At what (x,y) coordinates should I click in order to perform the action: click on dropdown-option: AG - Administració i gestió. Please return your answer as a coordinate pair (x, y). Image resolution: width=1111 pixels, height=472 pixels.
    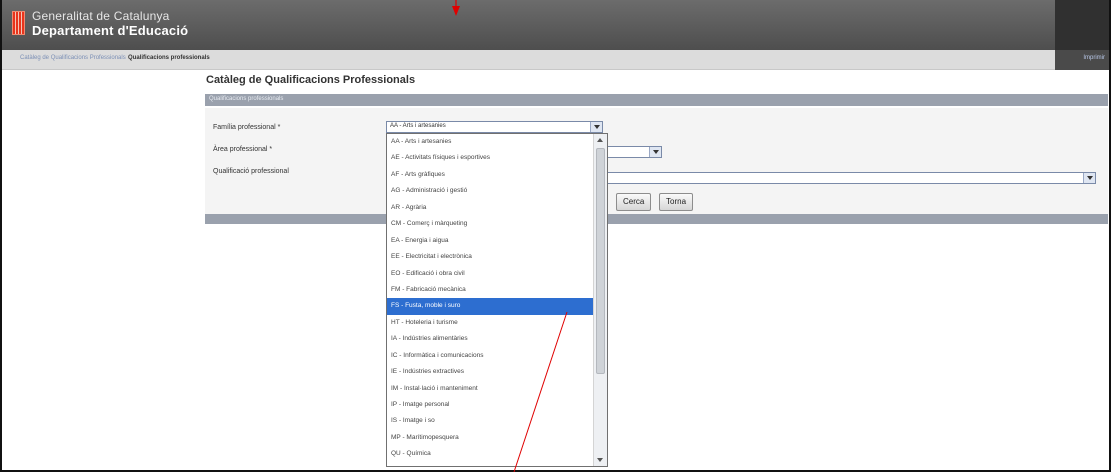
    Looking at the image, I should click on (490, 191).